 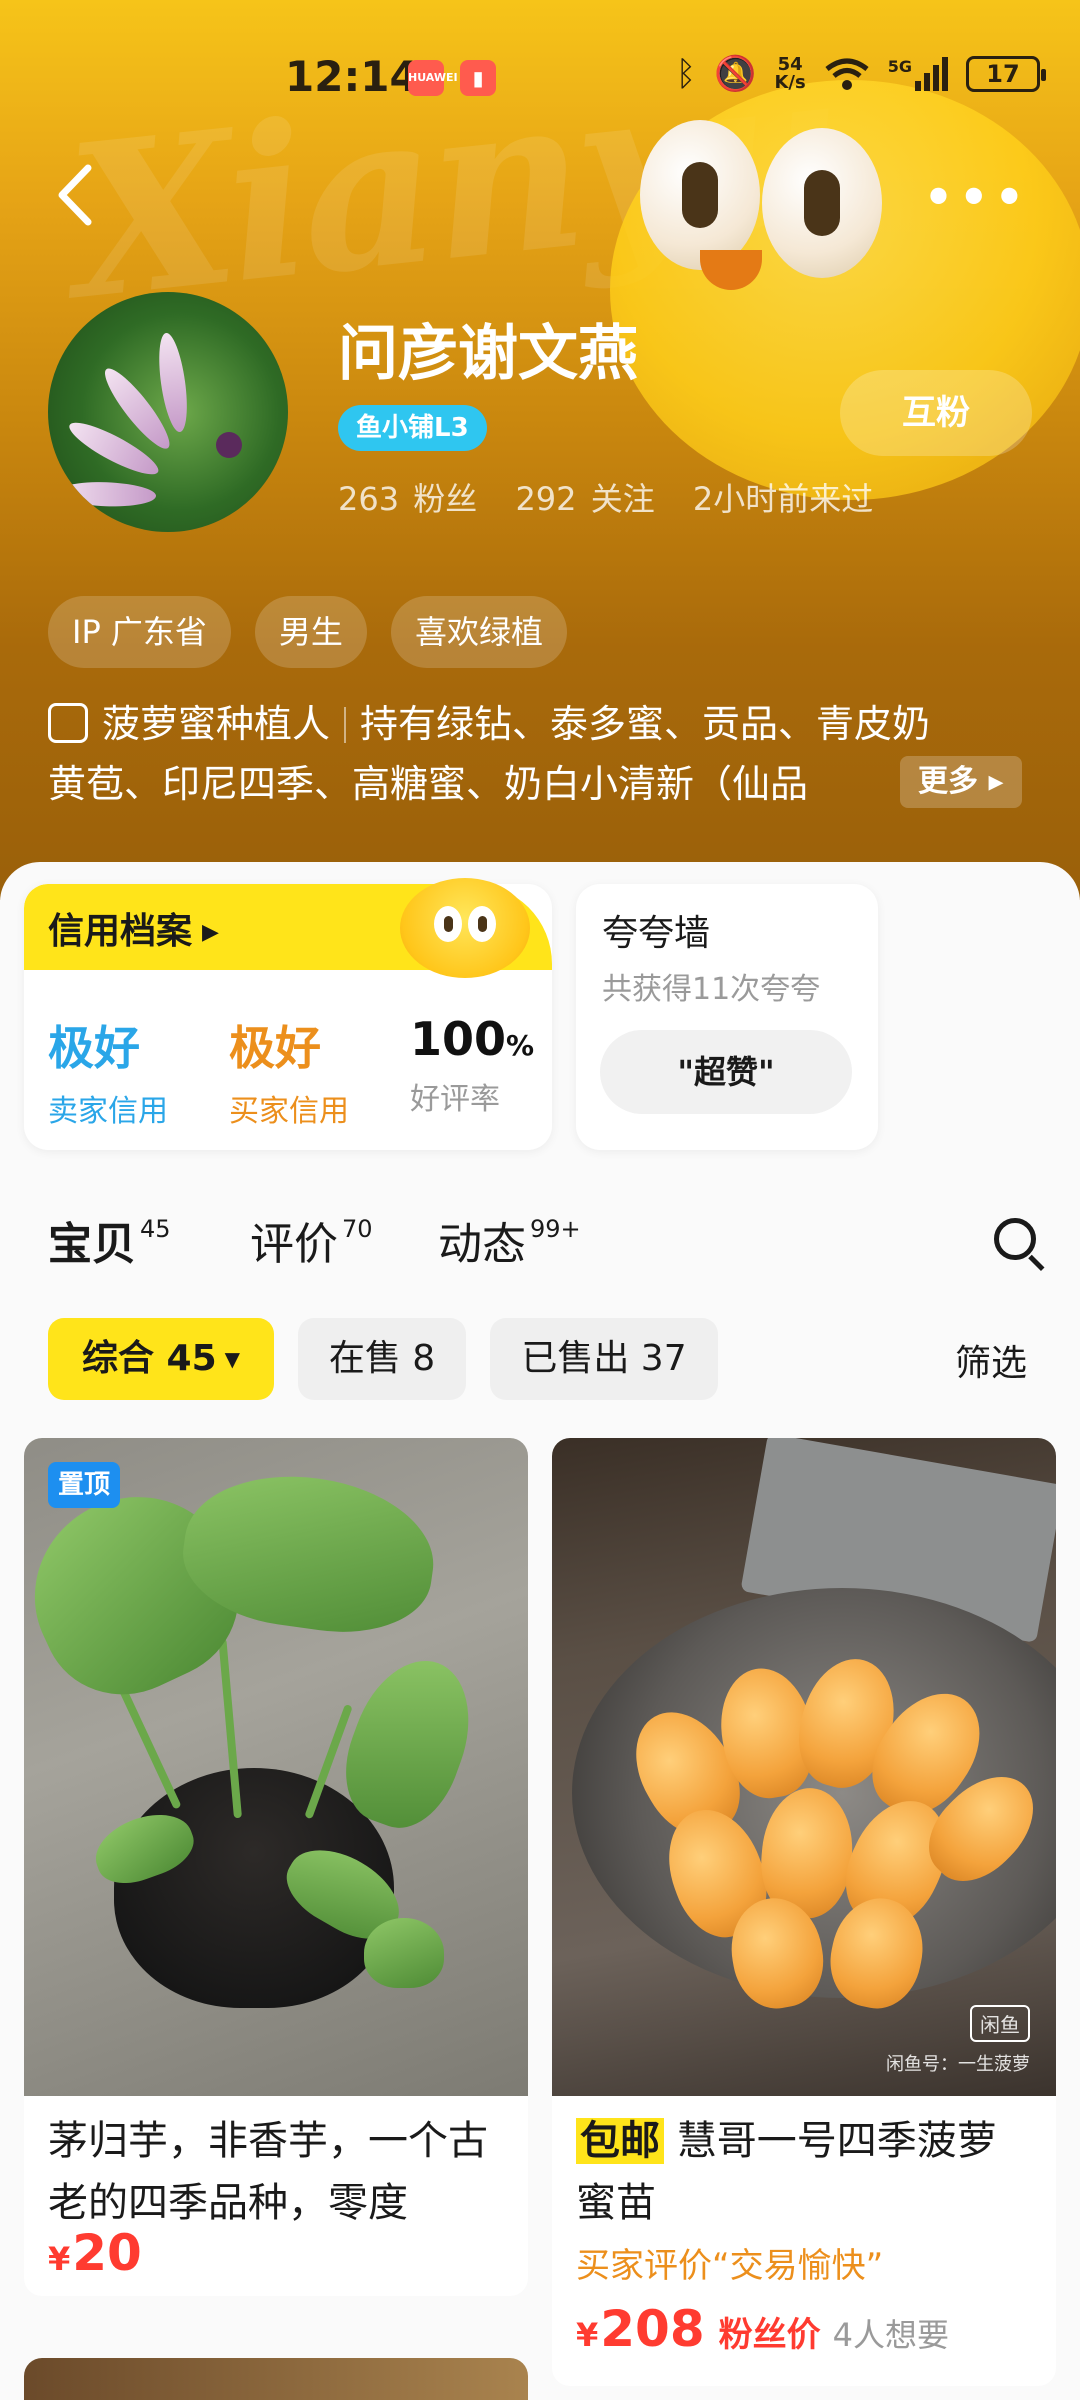 I want to click on more-dots-icon: •••, so click(x=977, y=197).